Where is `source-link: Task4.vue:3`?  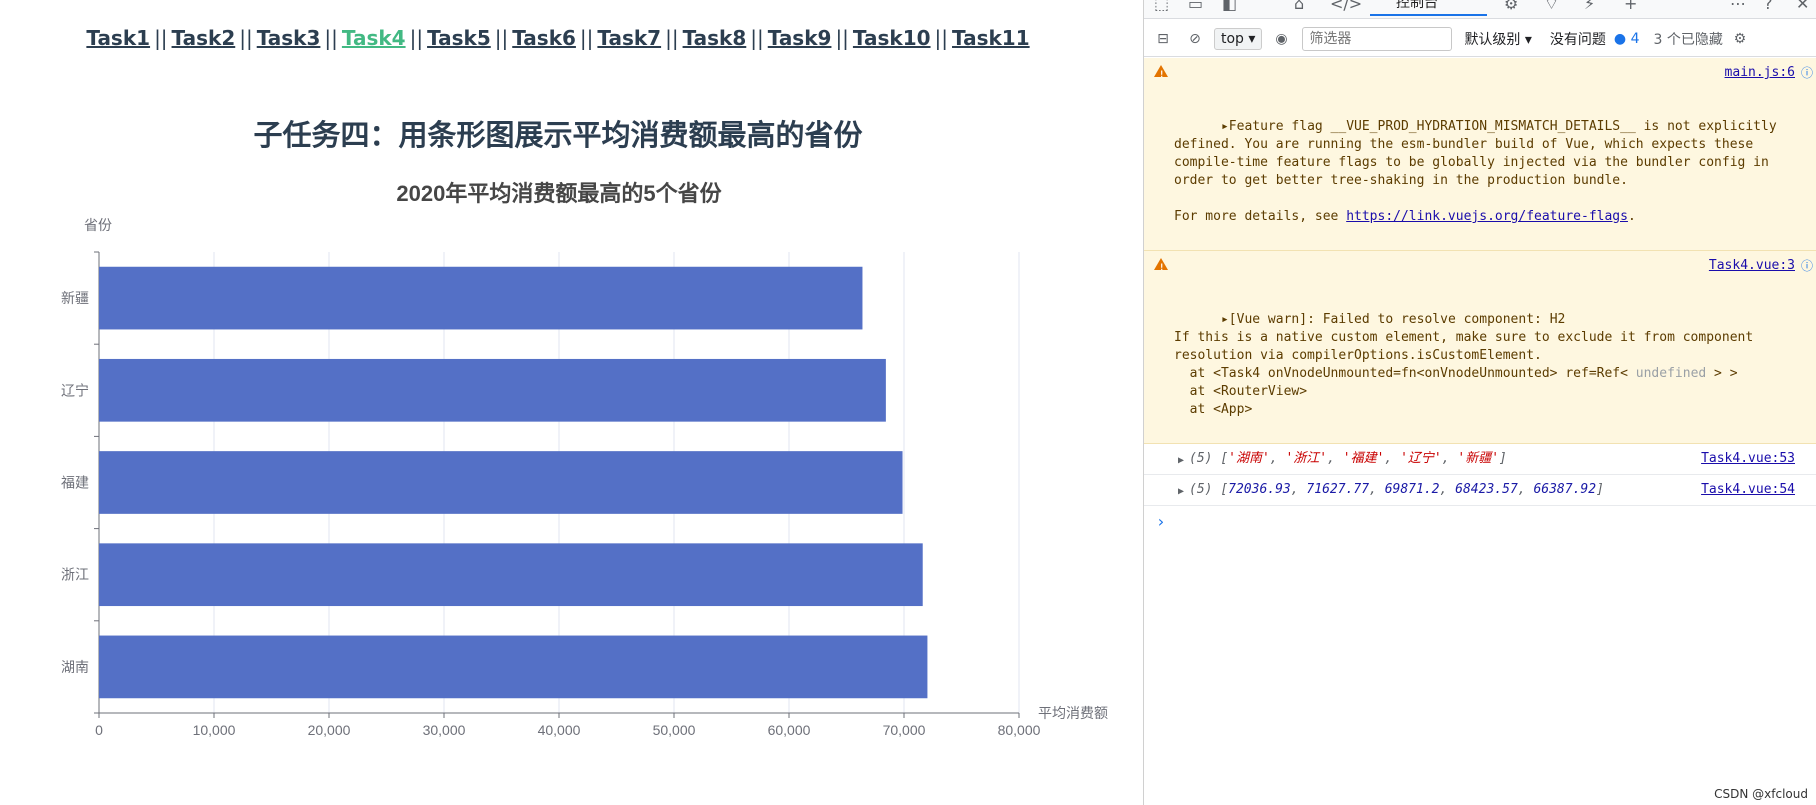
source-link: Task4.vue:3 is located at coordinates (1752, 266).